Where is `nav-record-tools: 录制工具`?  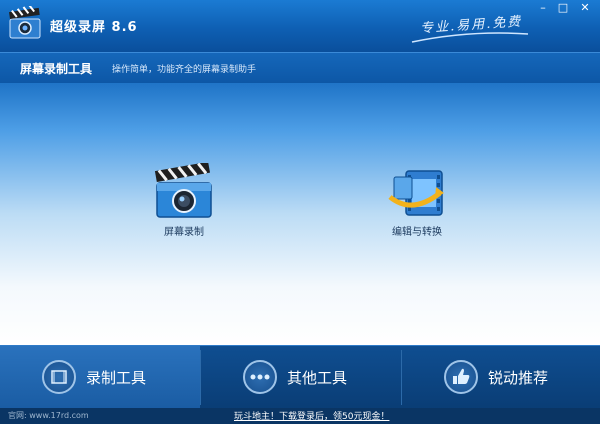 nav-record-tools: 录制工具 is located at coordinates (100, 377).